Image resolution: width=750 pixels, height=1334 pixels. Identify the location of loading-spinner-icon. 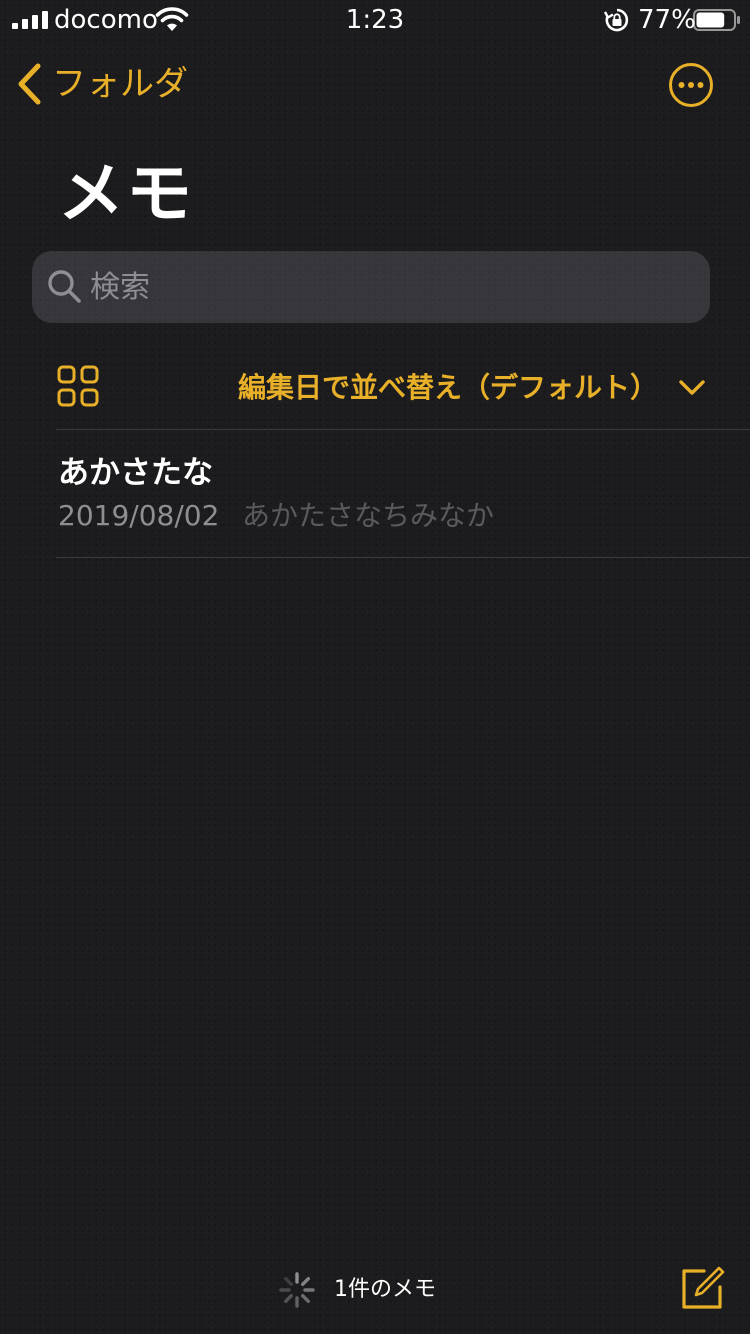
(297, 1290).